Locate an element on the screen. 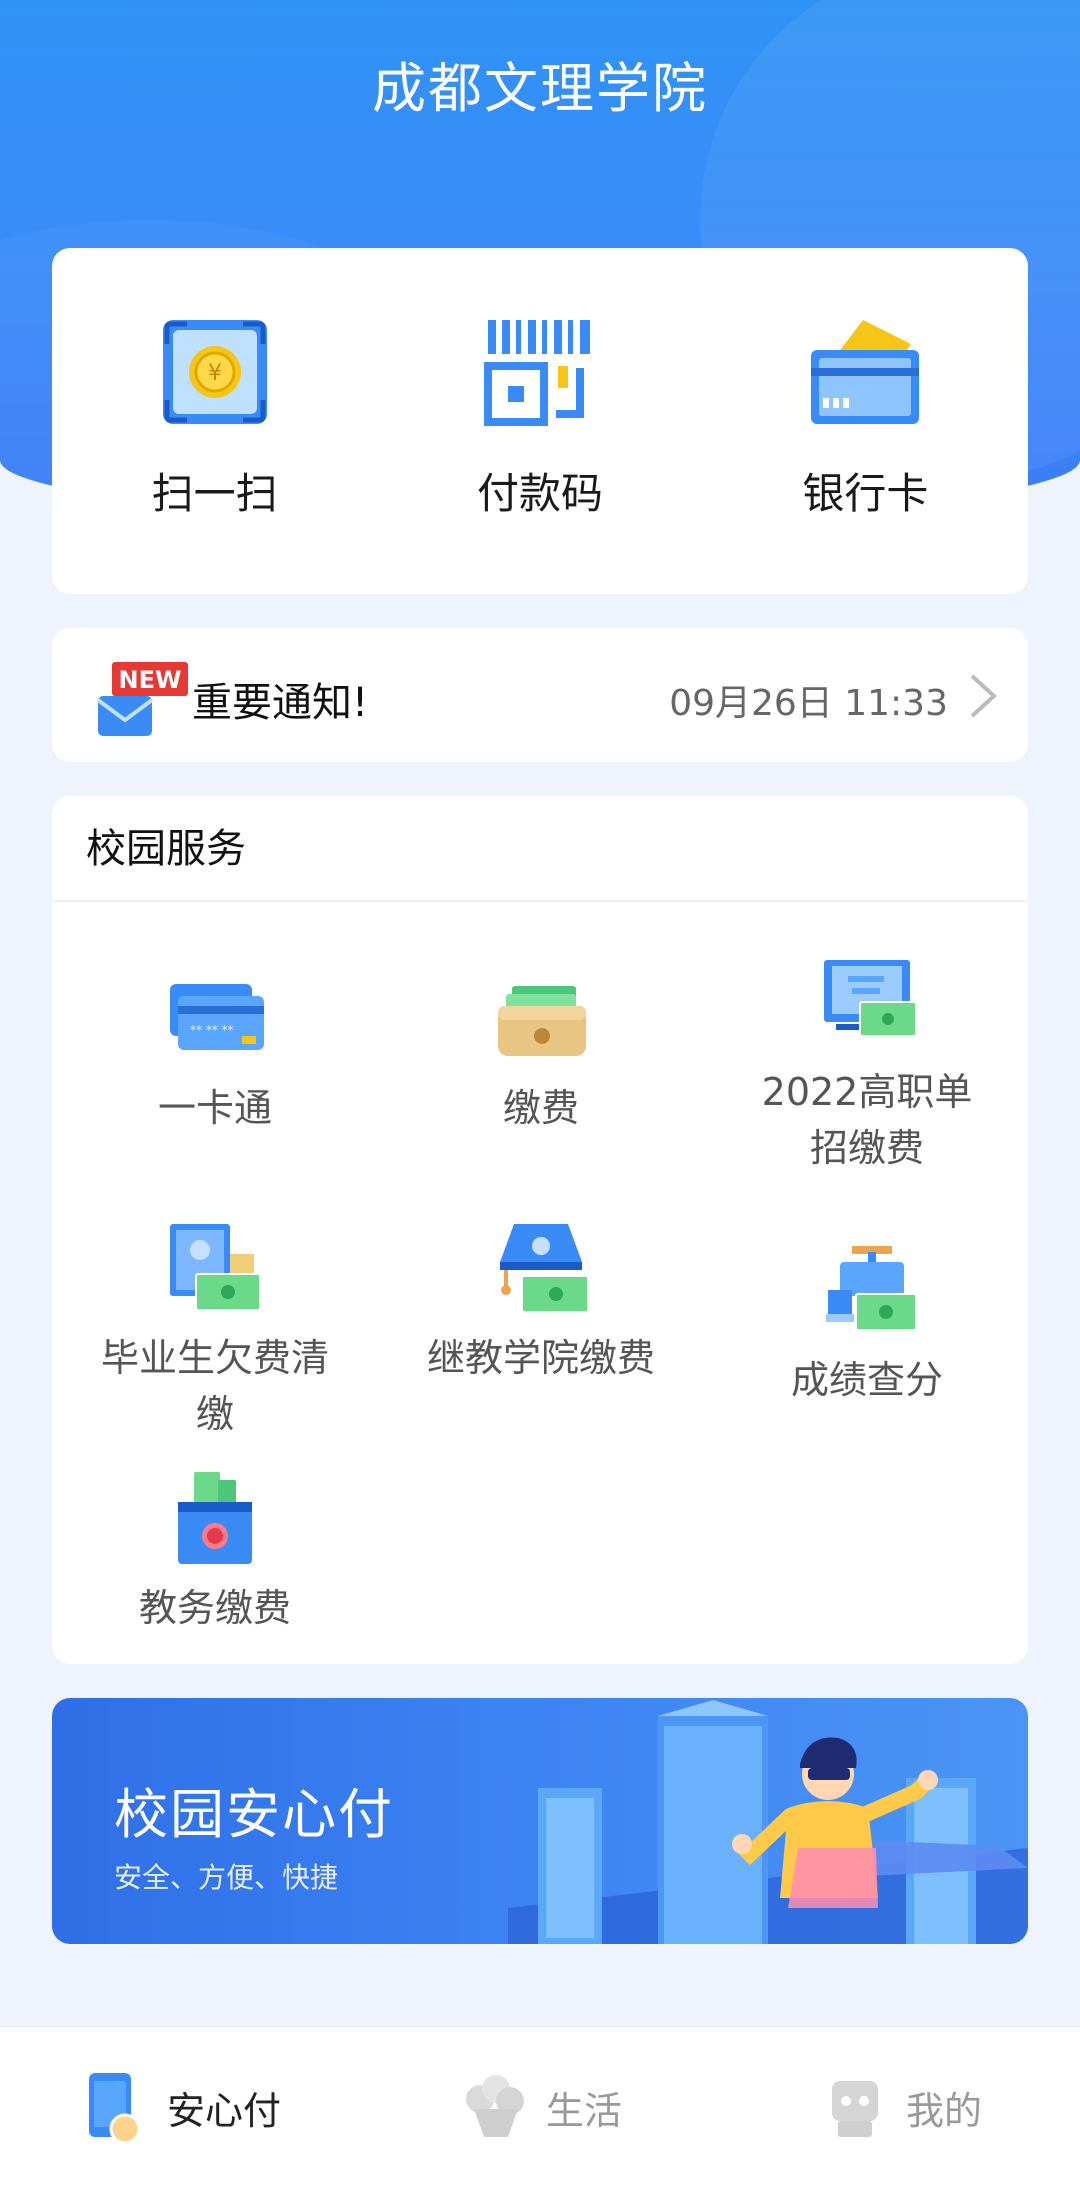 This screenshot has height=2188, width=1080. payment-code-button: 付款码 is located at coordinates (539, 421).